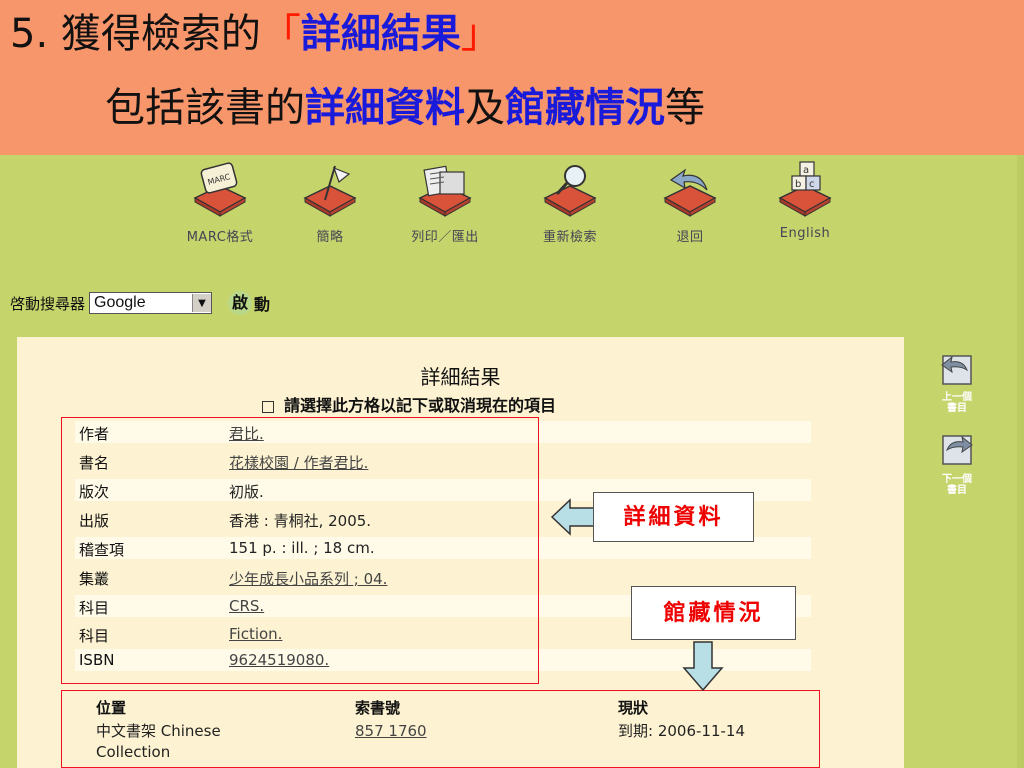  Describe the element at coordinates (812, 184) in the screenshot. I see `svg-text: c` at that location.